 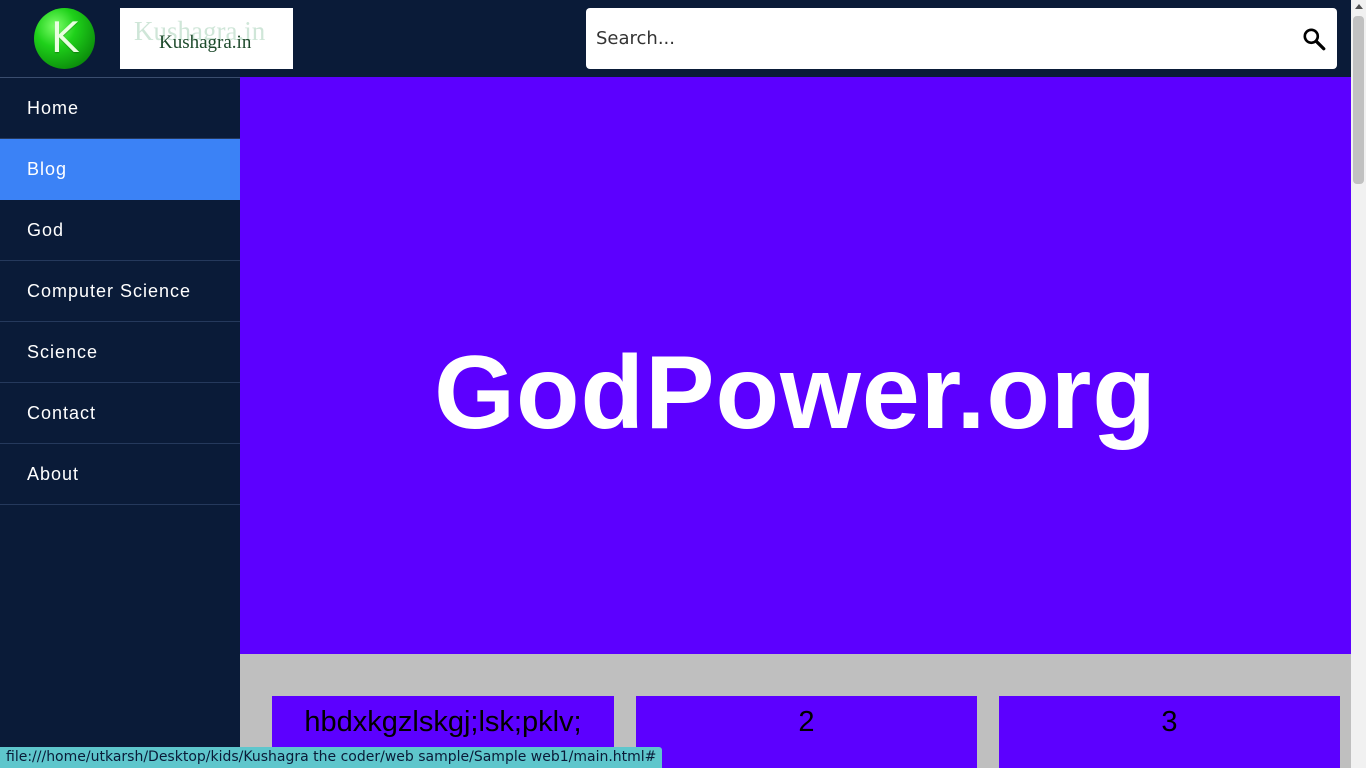 What do you see at coordinates (120, 169) in the screenshot?
I see `sidebar-item-blog: Blog` at bounding box center [120, 169].